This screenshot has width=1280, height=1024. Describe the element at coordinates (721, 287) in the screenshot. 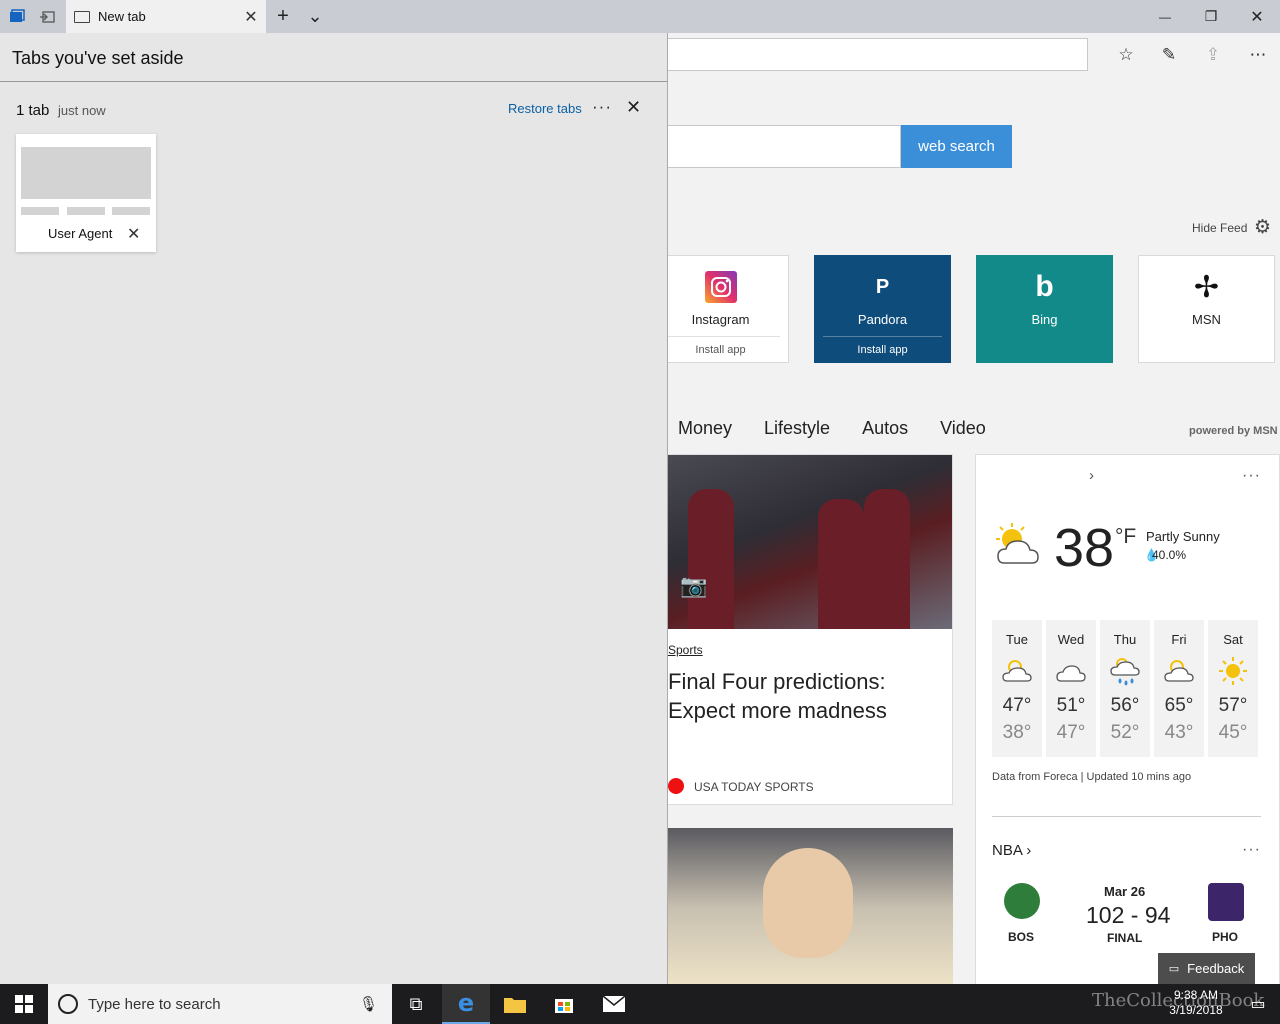

I see `instagram-icon` at that location.